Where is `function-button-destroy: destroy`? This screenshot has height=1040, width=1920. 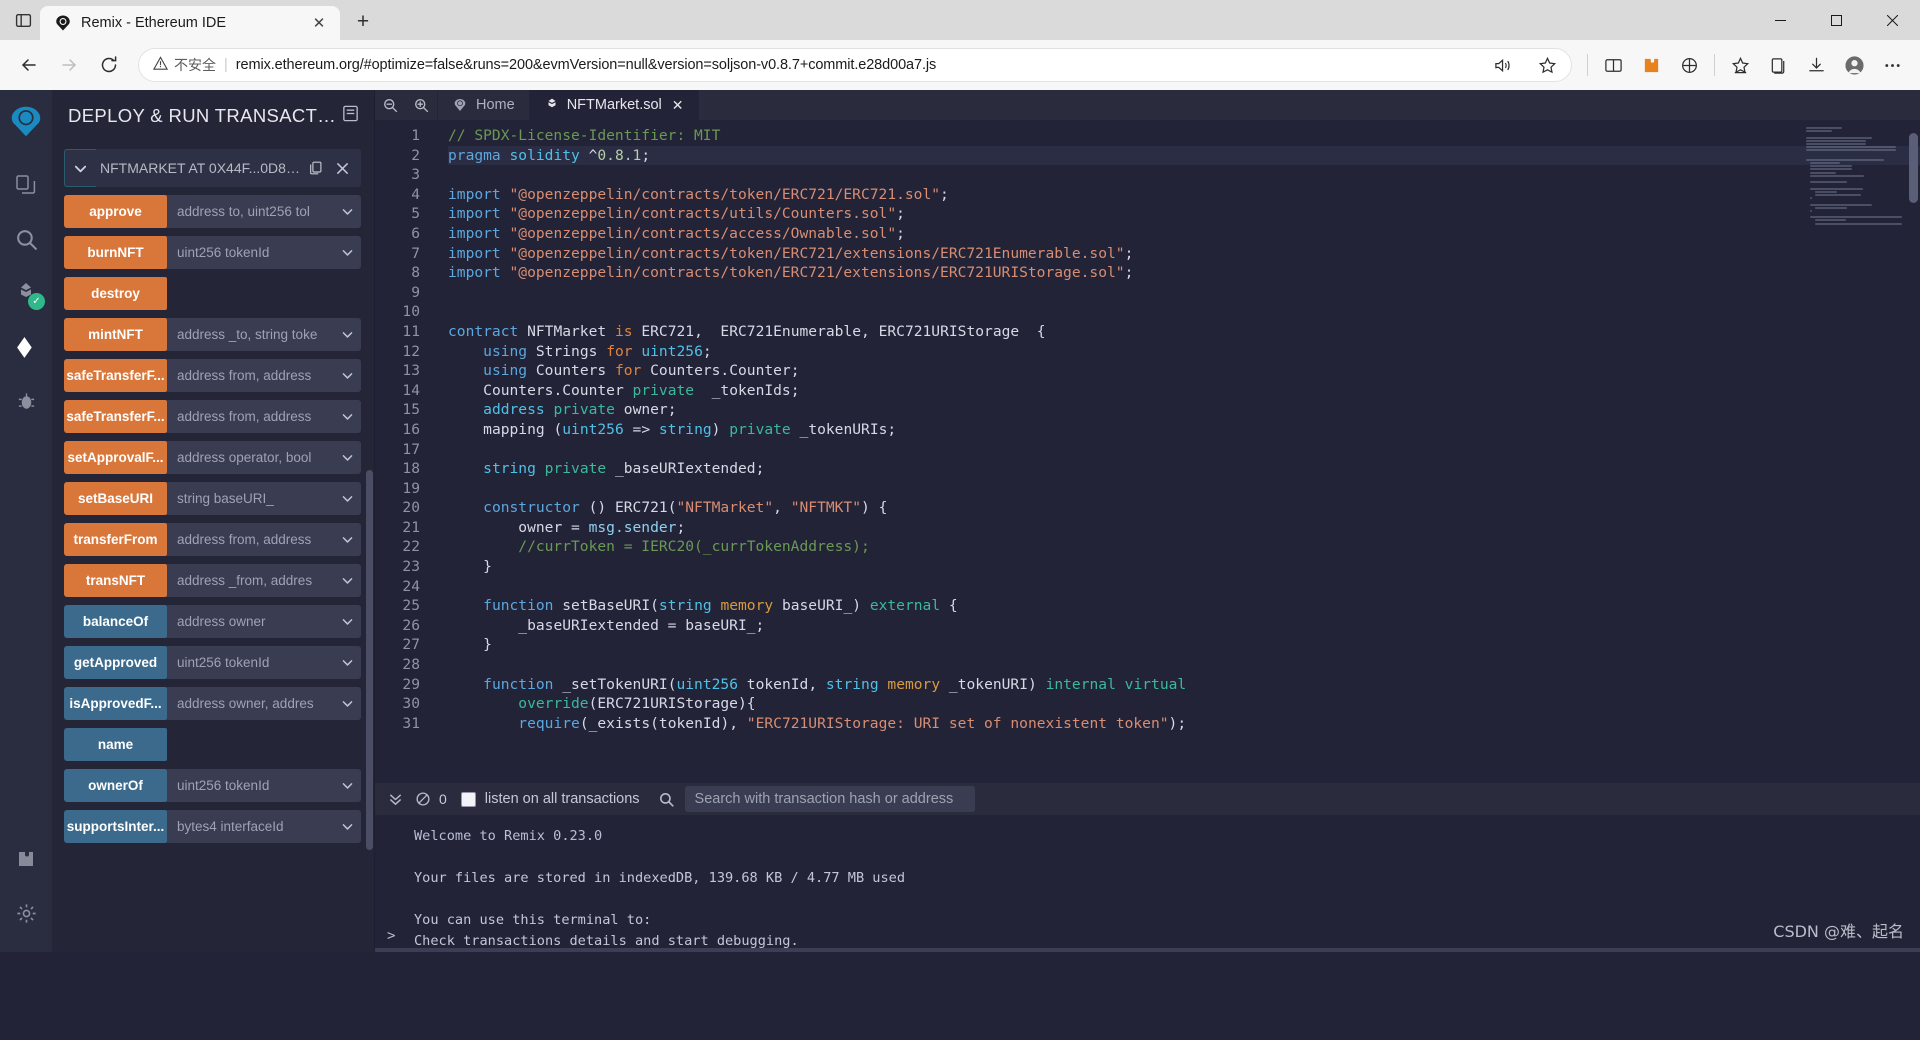
function-button-destroy: destroy is located at coordinates (115, 293).